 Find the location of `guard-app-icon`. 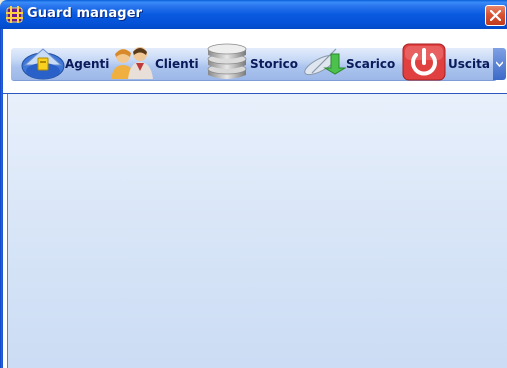

guard-app-icon is located at coordinates (14, 14).